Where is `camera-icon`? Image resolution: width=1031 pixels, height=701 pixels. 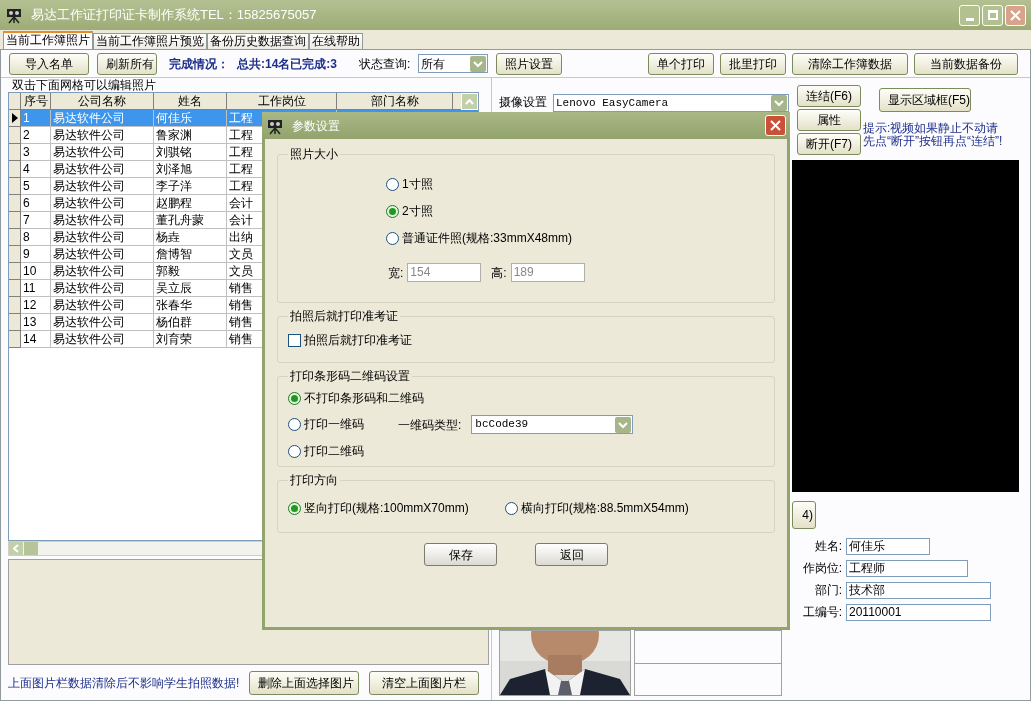 camera-icon is located at coordinates (14, 15).